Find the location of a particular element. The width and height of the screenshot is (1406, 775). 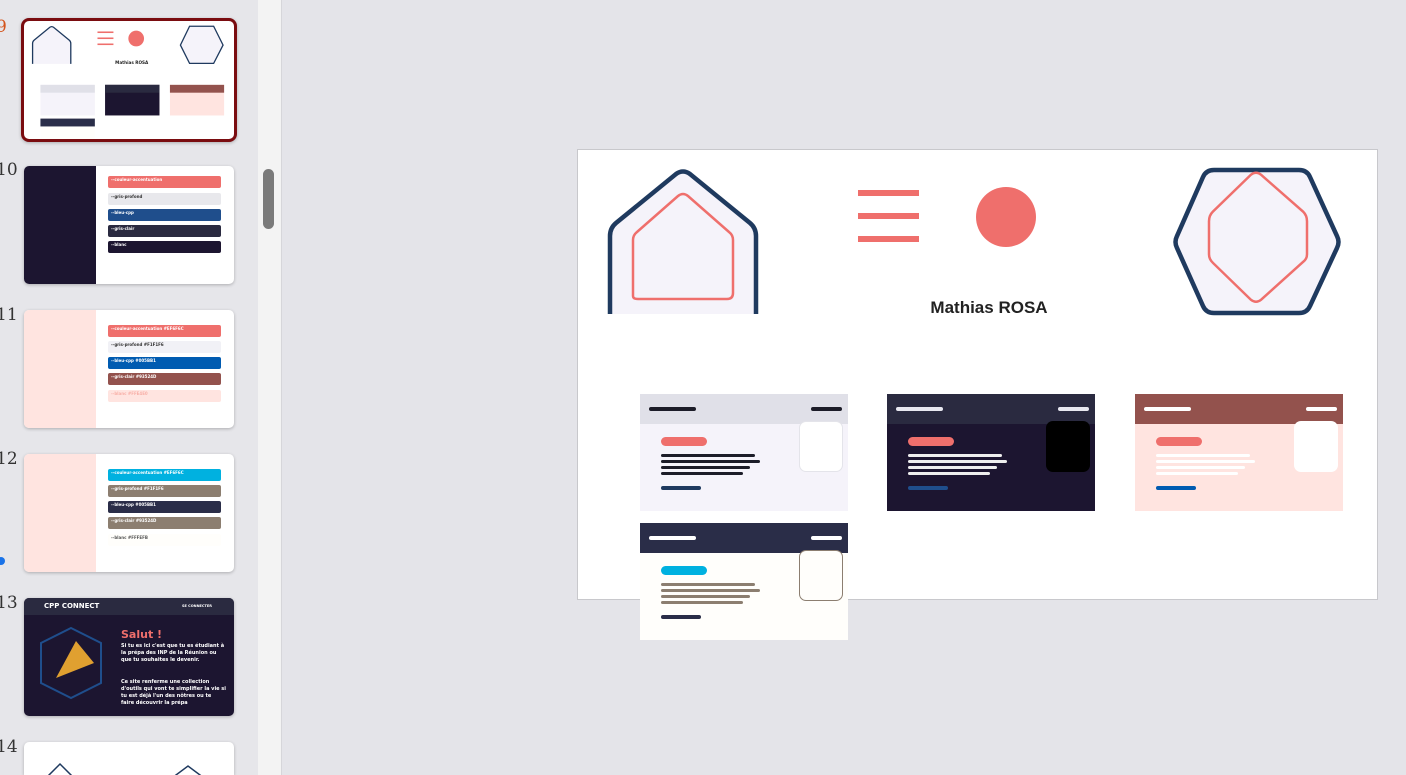

slide-number: 12 is located at coordinates (9, 459).